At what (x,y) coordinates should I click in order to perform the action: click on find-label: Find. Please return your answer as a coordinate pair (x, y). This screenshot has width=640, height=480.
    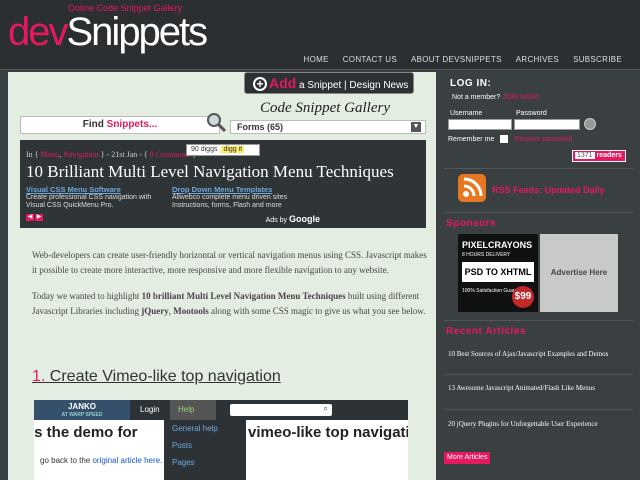
    Looking at the image, I should click on (94, 124).